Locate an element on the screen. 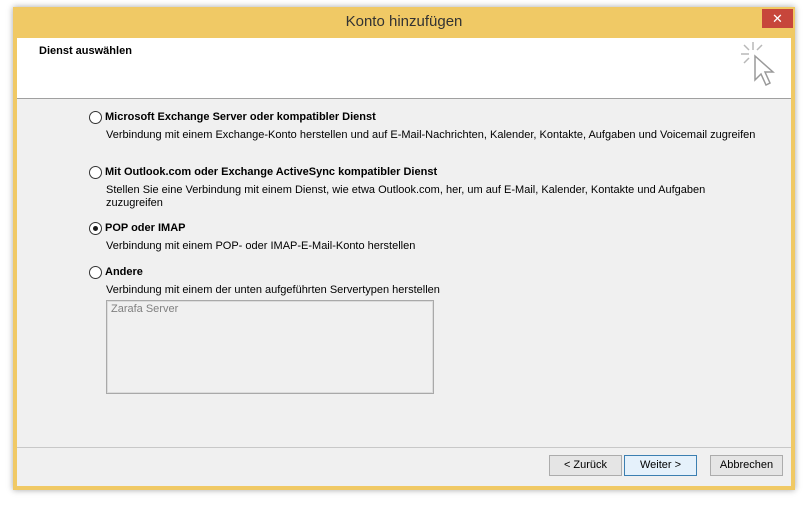 The height and width of the screenshot is (510, 810). title-bar: Konto hinzufügen ✕ is located at coordinates (404, 22).